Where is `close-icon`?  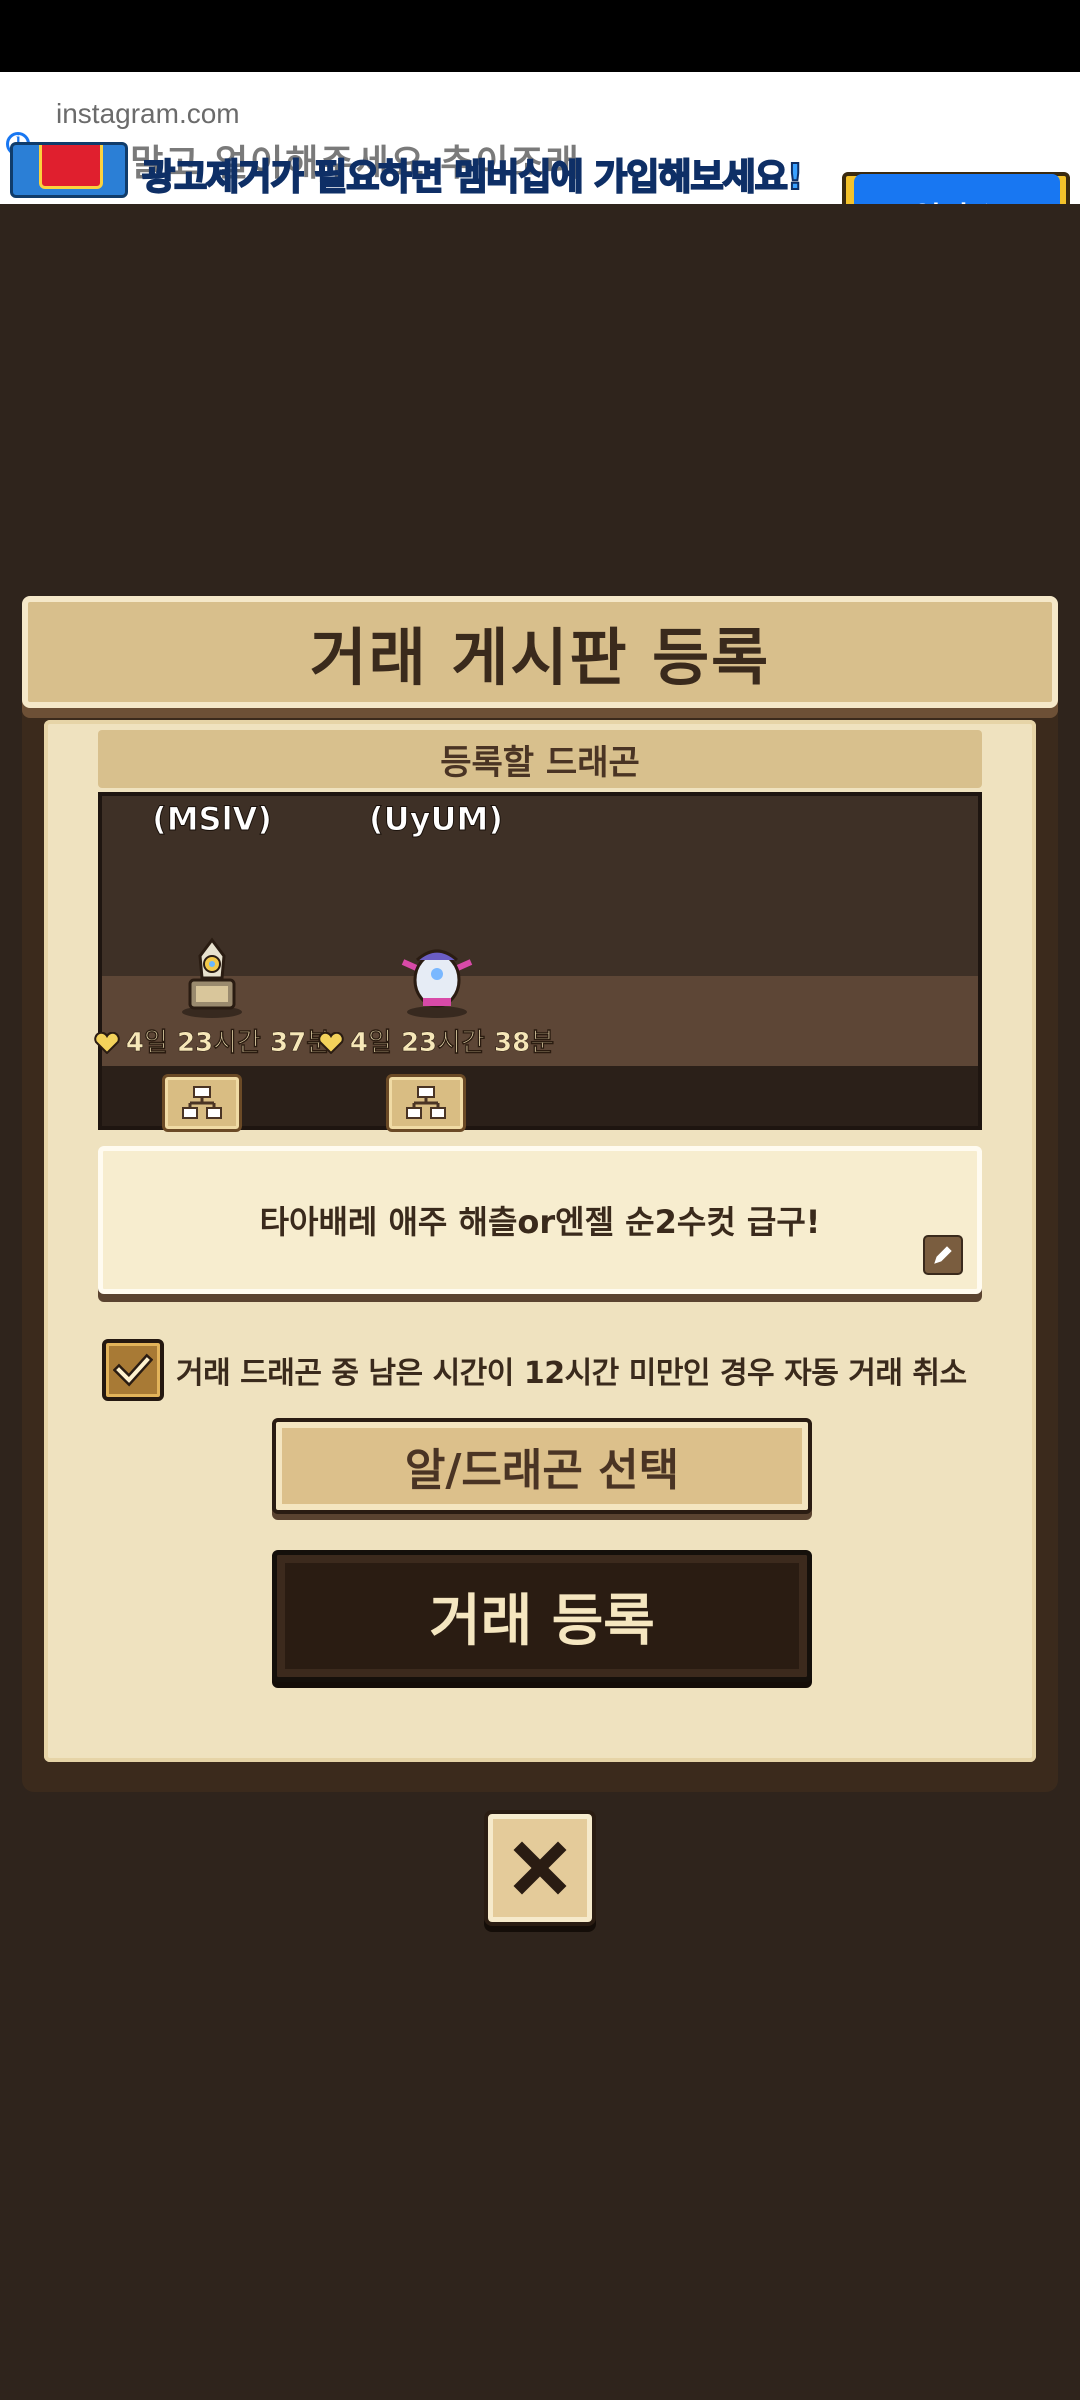
close-icon is located at coordinates (540, 1868).